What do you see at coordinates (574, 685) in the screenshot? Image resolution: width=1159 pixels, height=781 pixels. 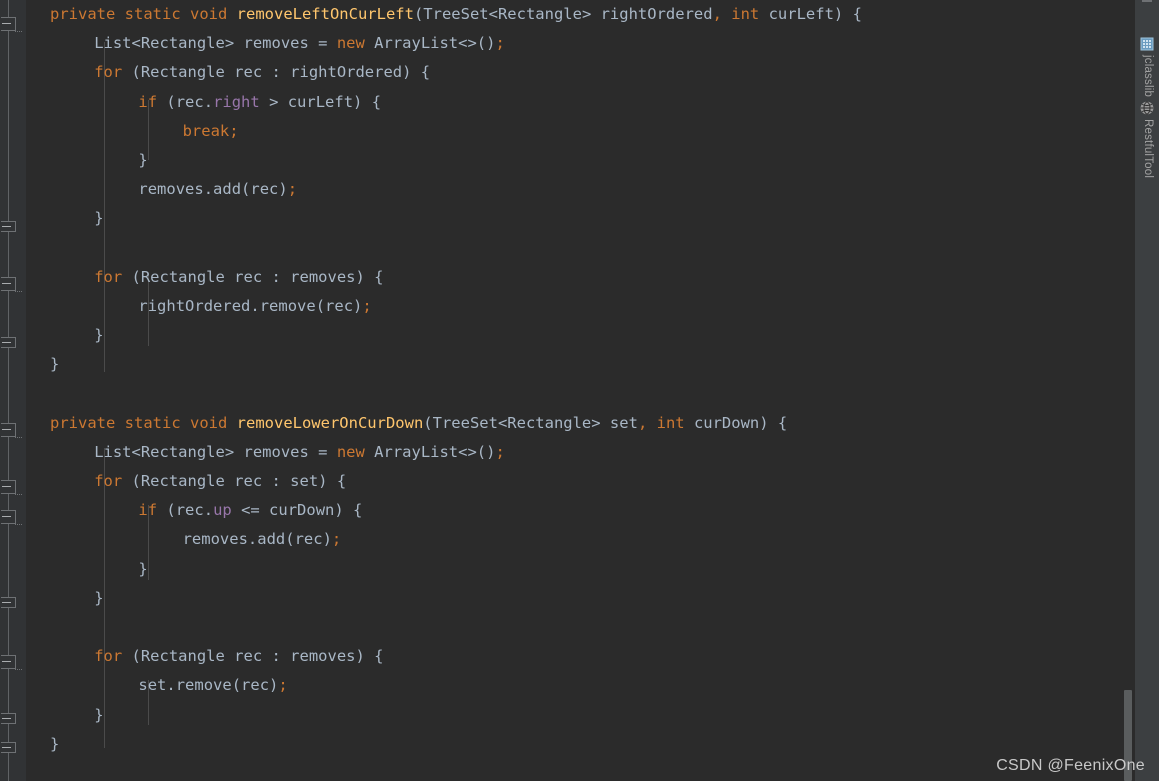 I see `code-line: set.remove(rec);` at bounding box center [574, 685].